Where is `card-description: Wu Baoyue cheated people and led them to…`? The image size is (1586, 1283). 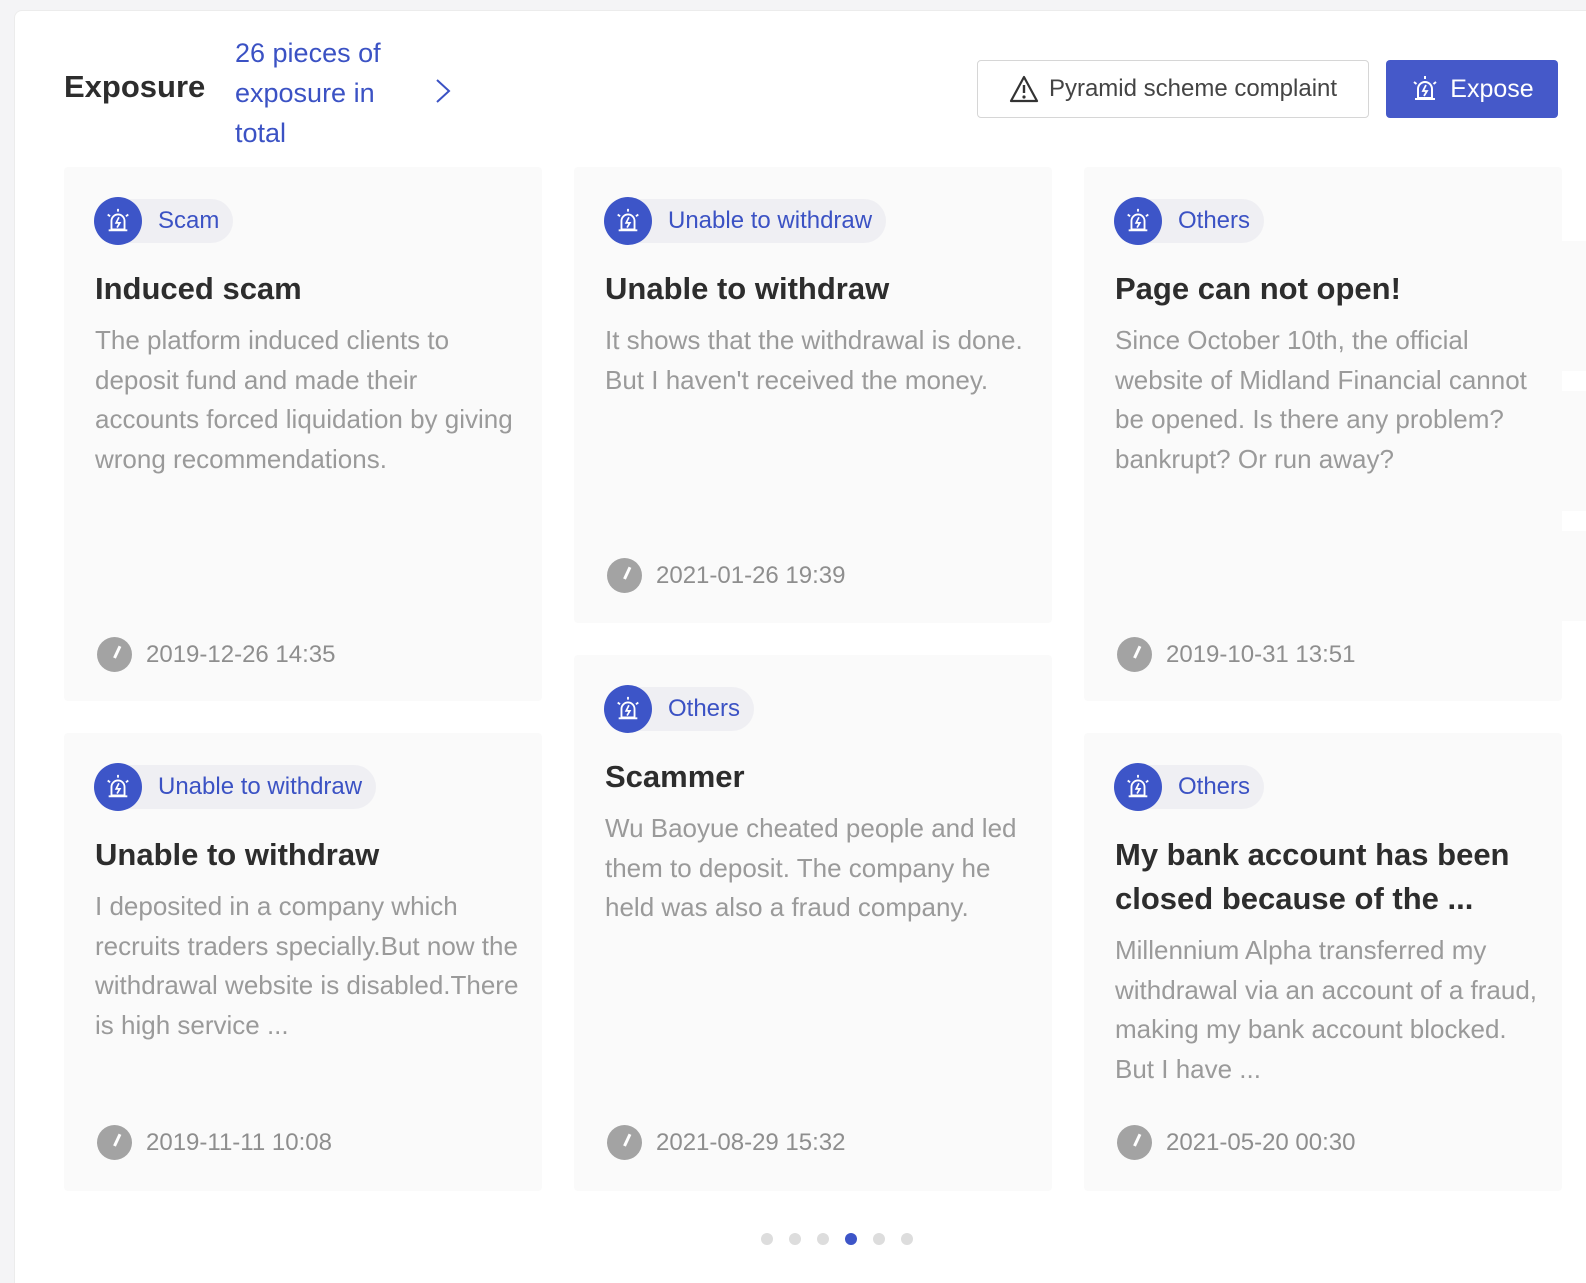
card-description: Wu Baoyue cheated people and led them to… is located at coordinates (811, 867).